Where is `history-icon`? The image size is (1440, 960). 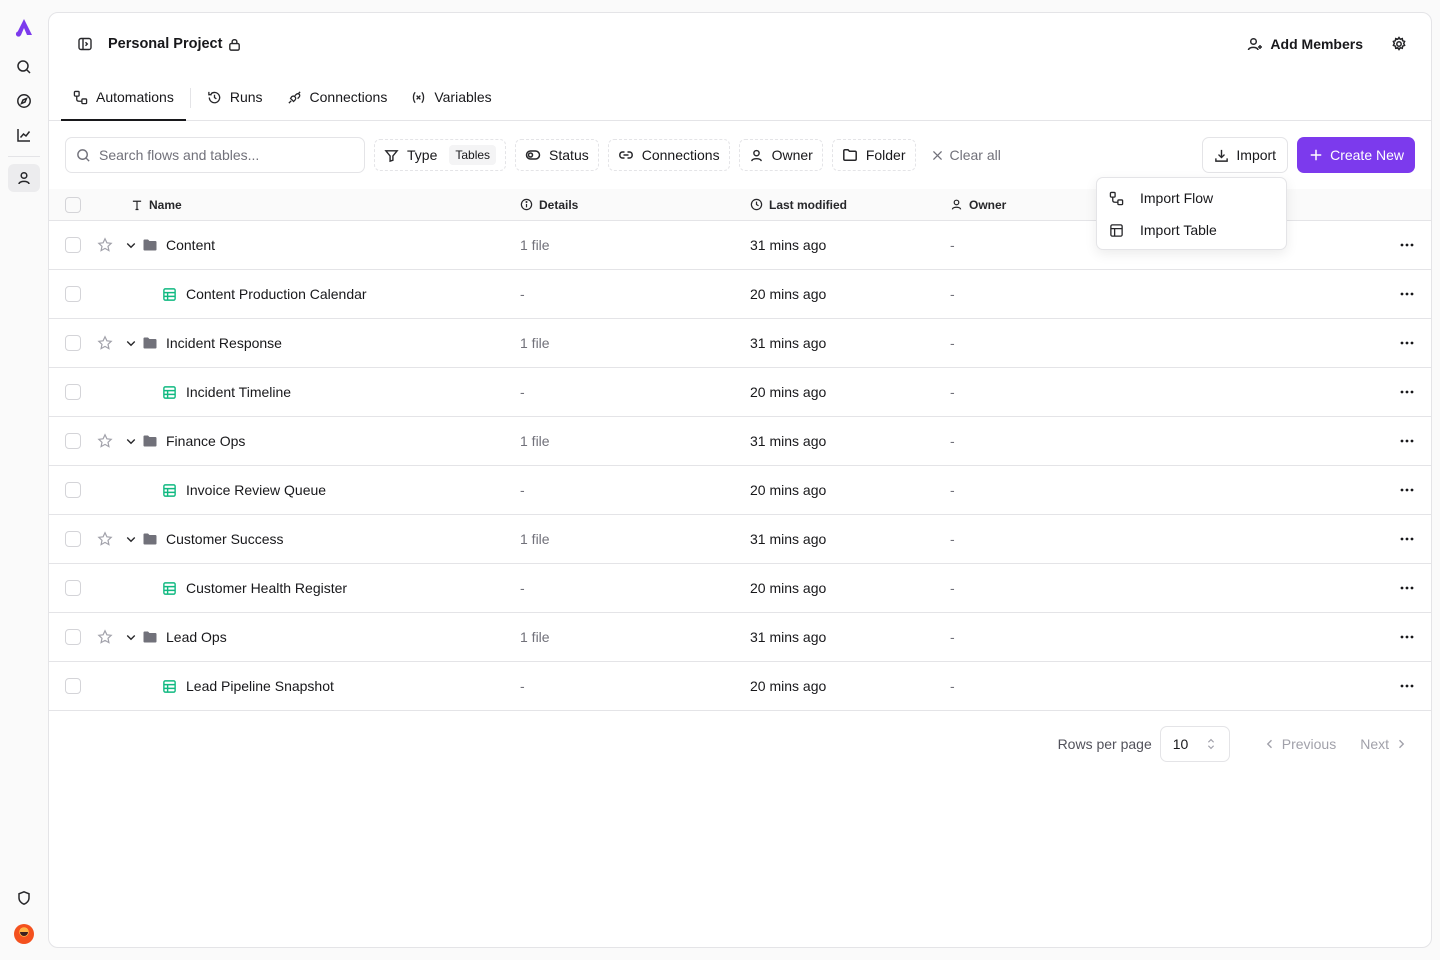 history-icon is located at coordinates (214, 97).